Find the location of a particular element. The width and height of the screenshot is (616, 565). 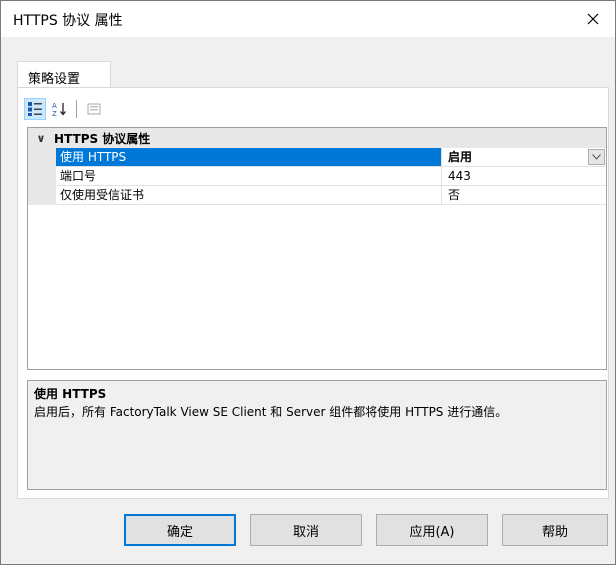

property-value: 否 is located at coordinates (524, 195).